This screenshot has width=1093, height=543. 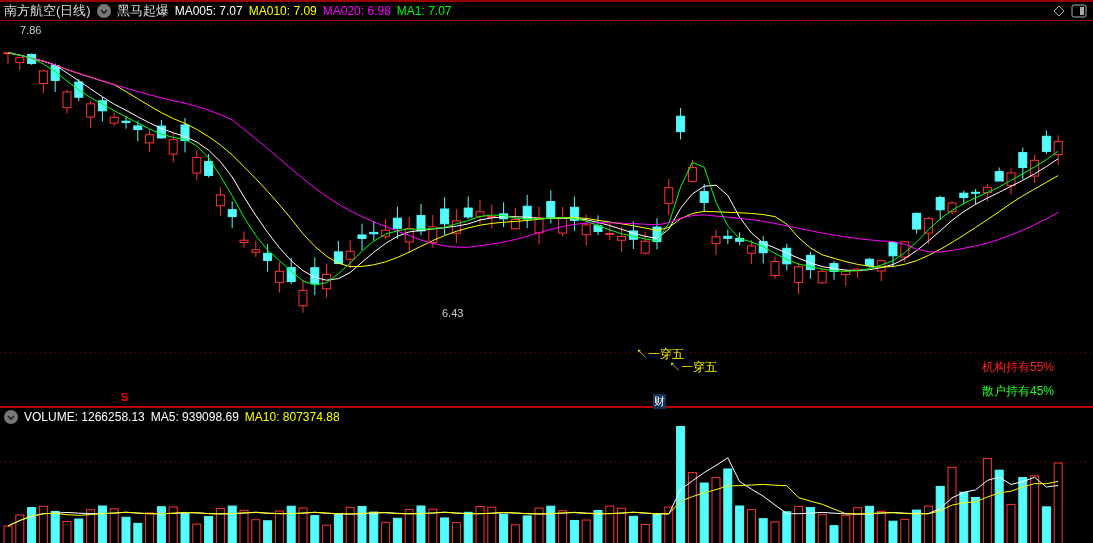 What do you see at coordinates (194, 417) in the screenshot?
I see `volume-value: MA5: 939098.69` at bounding box center [194, 417].